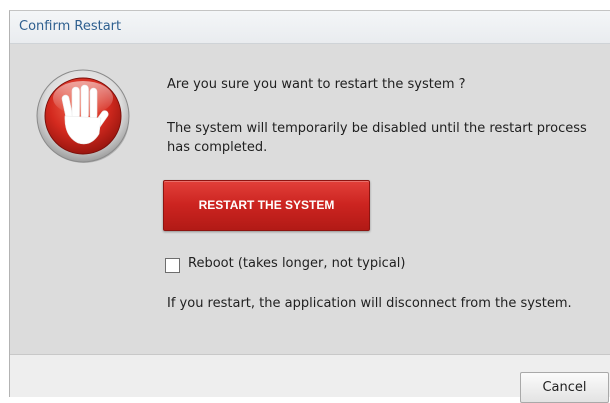 Image resolution: width=610 pixels, height=403 pixels. I want to click on cancel-button: Cancel, so click(564, 387).